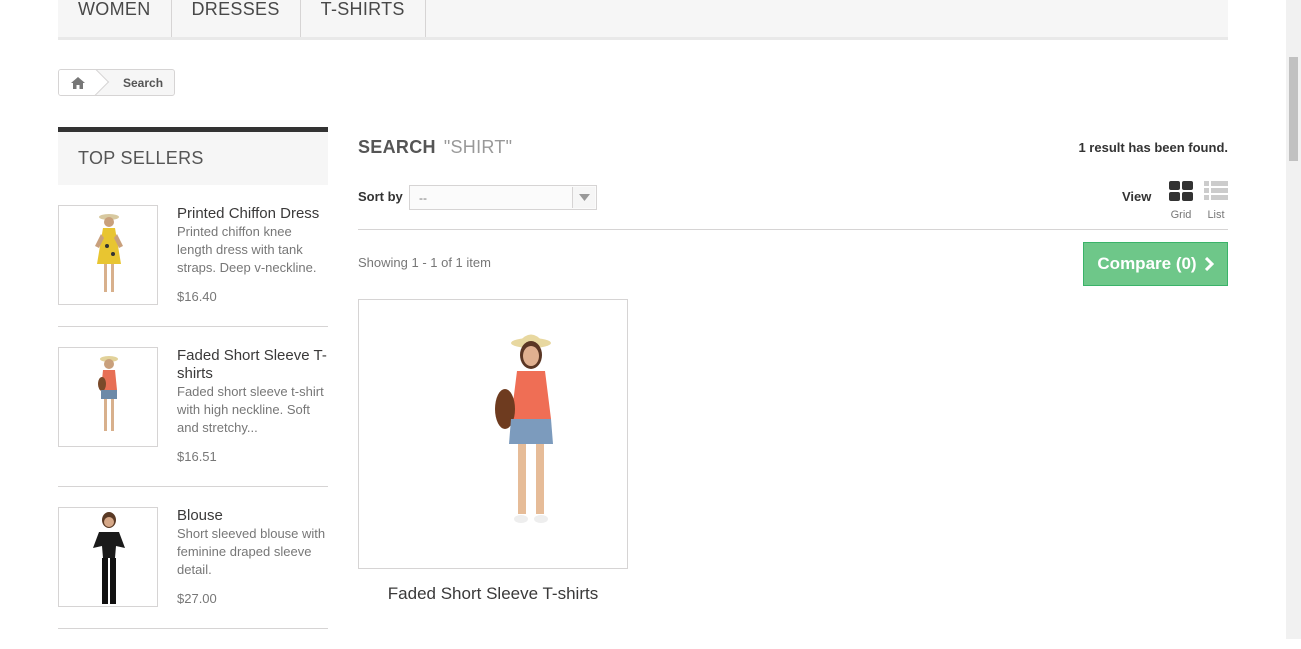 This screenshot has height=649, width=1301. What do you see at coordinates (503, 197) in the screenshot?
I see `sort-select: --` at bounding box center [503, 197].